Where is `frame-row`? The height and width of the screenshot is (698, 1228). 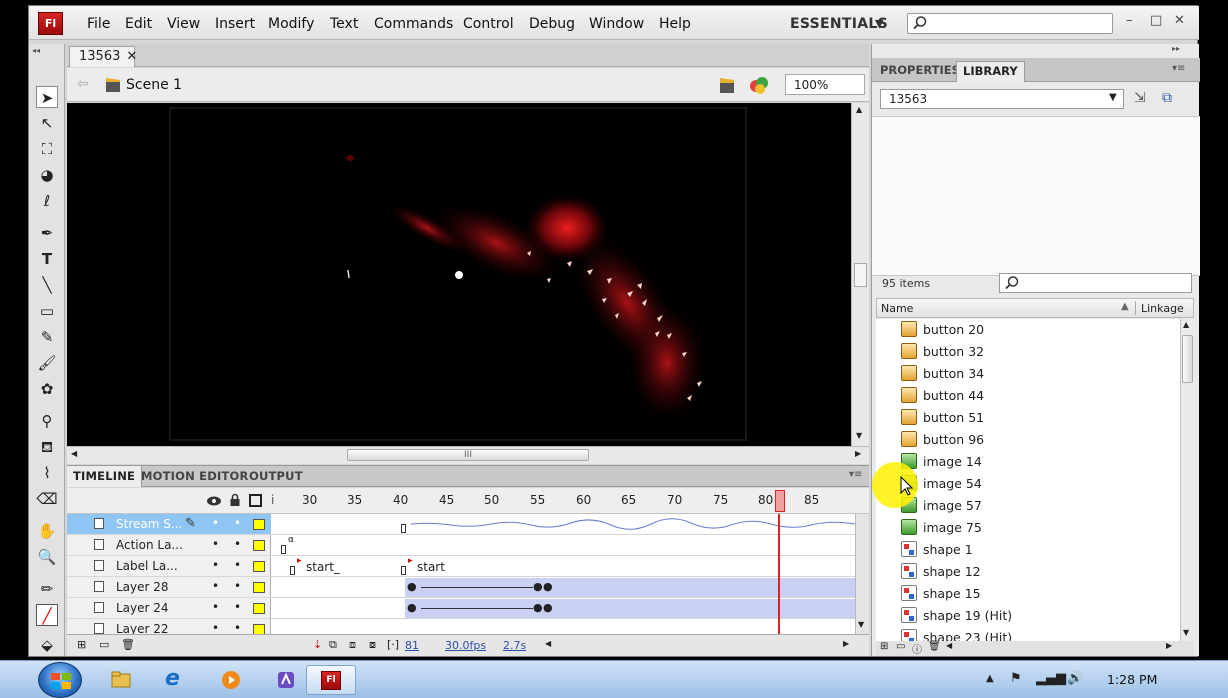 frame-row is located at coordinates (563, 626).